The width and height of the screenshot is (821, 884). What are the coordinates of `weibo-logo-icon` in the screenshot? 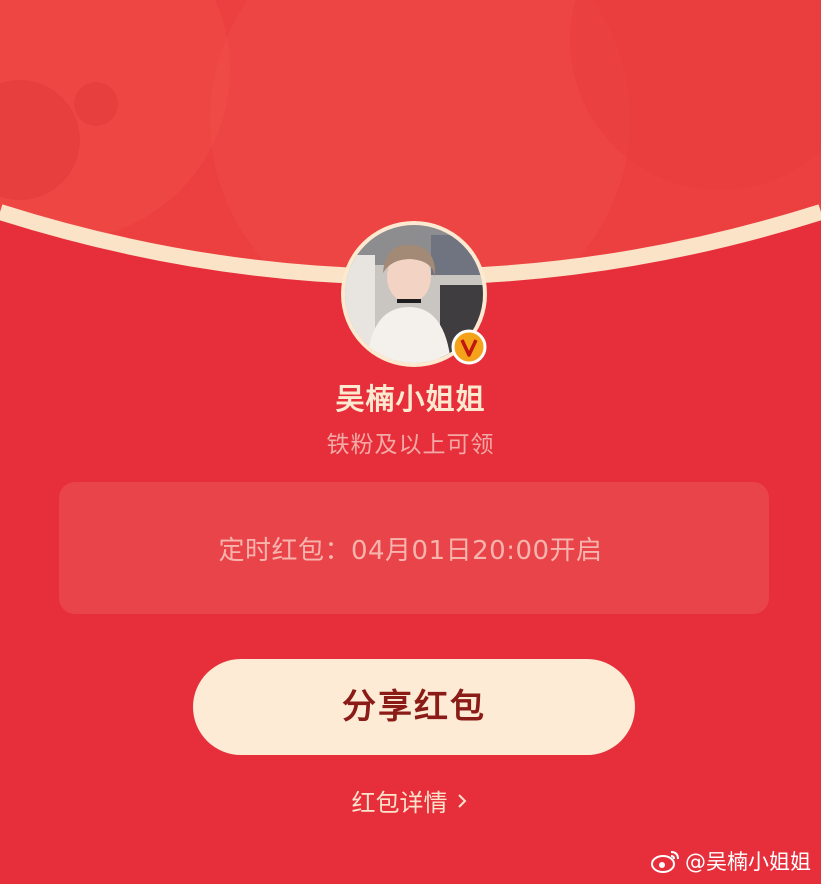 It's located at (665, 862).